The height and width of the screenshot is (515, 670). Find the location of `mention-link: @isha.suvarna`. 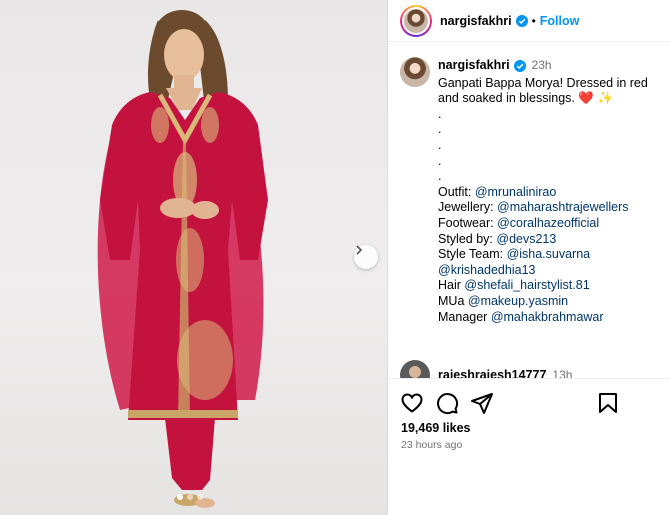

mention-link: @isha.suvarna is located at coordinates (549, 254).